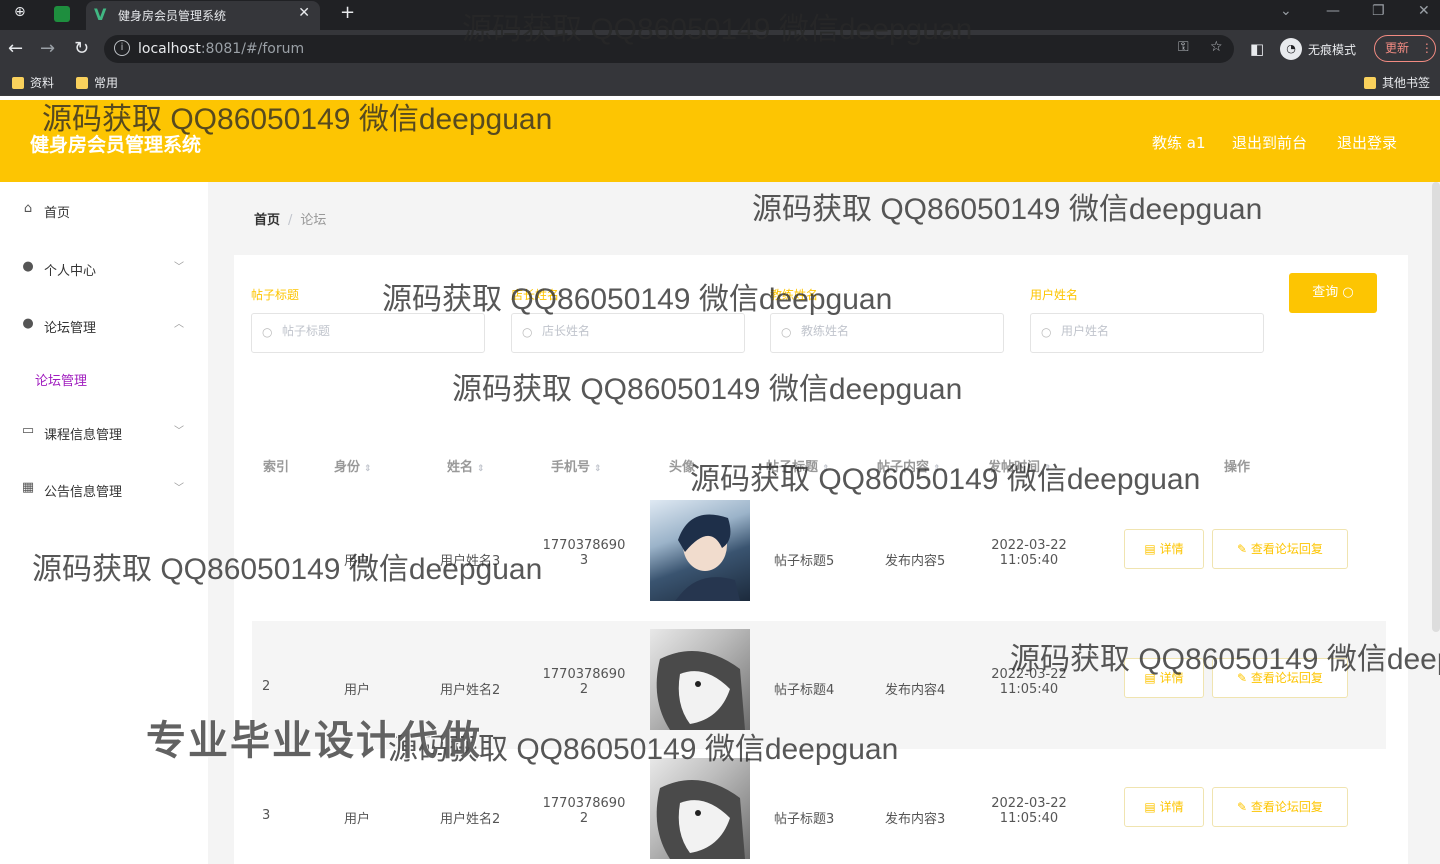 This screenshot has height=864, width=1440. I want to click on column-header-avatar: 头像, so click(682, 467).